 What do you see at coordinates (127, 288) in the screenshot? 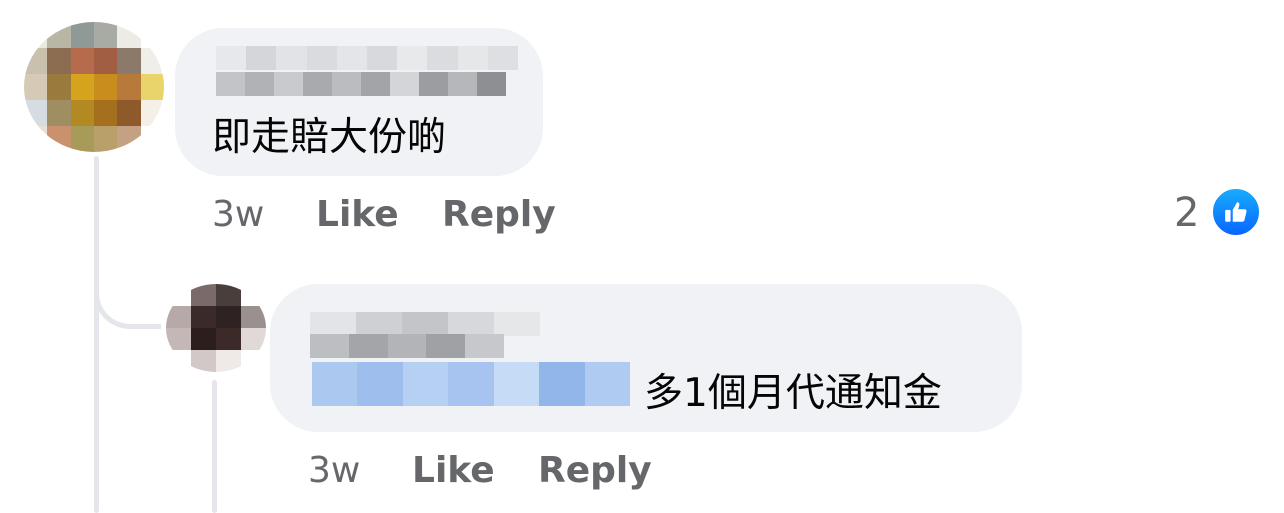
I see `thread-line-reply-connector` at bounding box center [127, 288].